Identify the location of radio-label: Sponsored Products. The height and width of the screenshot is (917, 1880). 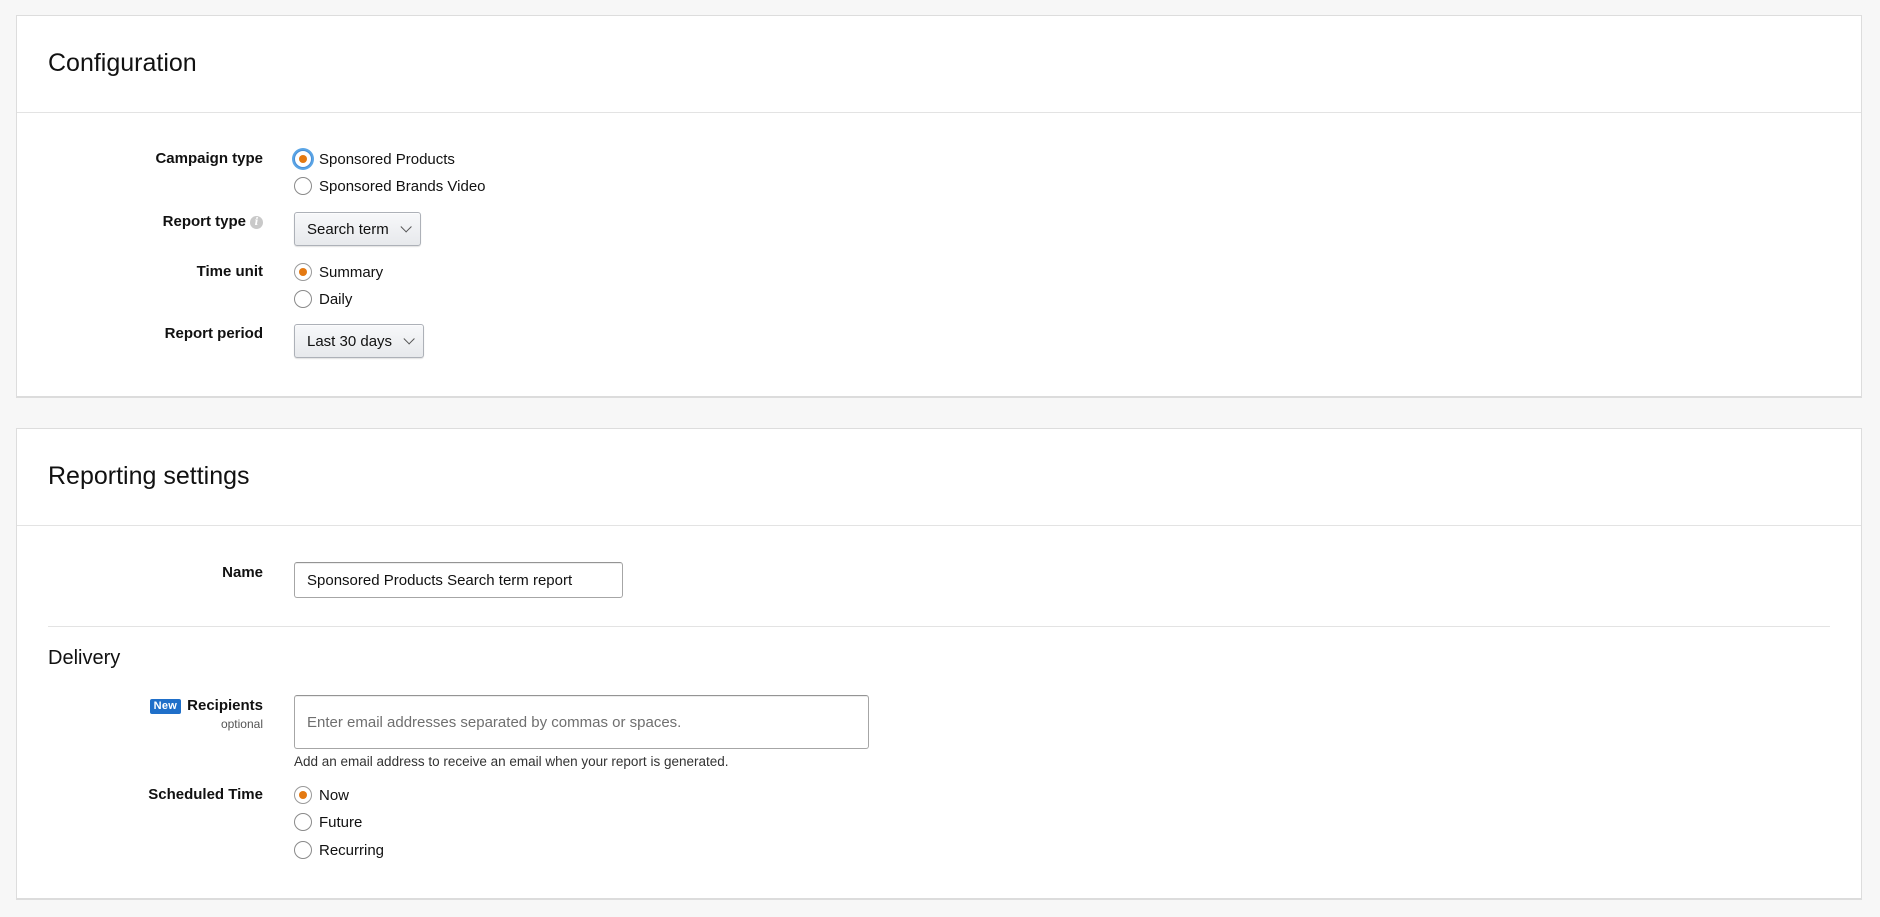
(387, 159).